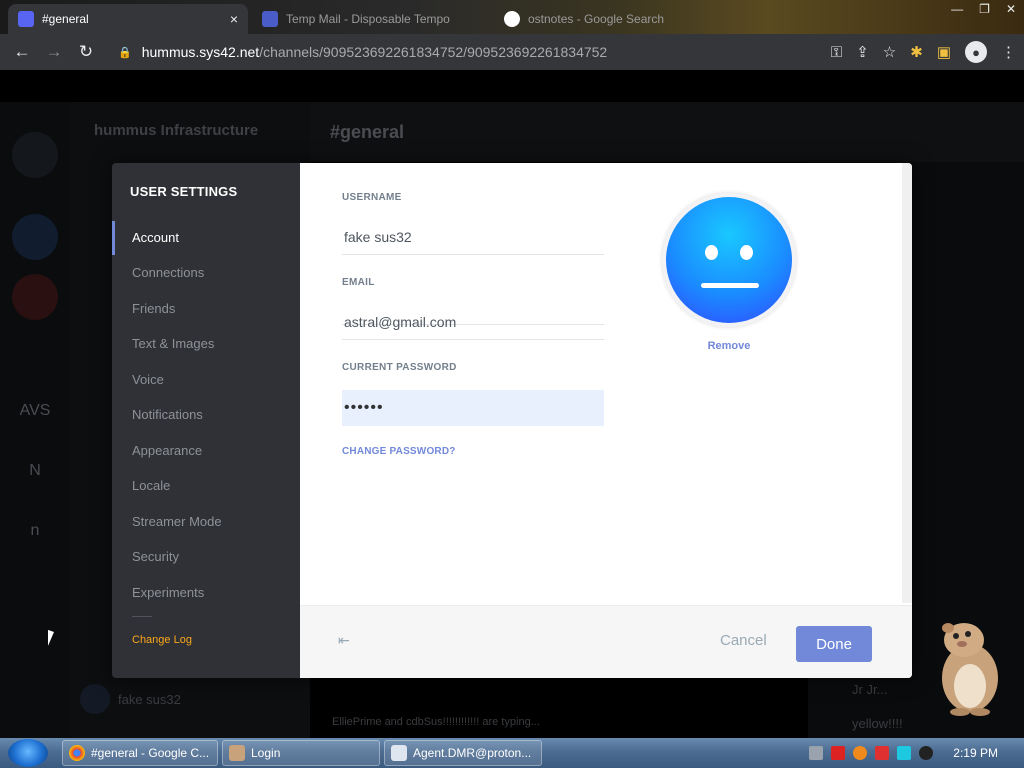  Describe the element at coordinates (923, 52) in the screenshot. I see `toolbar-actions: ⚿ ⇪ ☆ ✱ ▣ ● ⋮` at that location.